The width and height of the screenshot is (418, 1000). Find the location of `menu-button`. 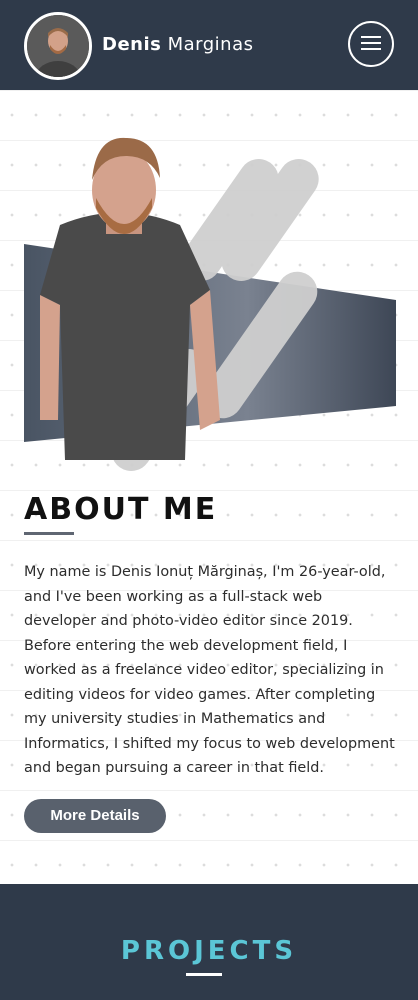

menu-button is located at coordinates (371, 44).